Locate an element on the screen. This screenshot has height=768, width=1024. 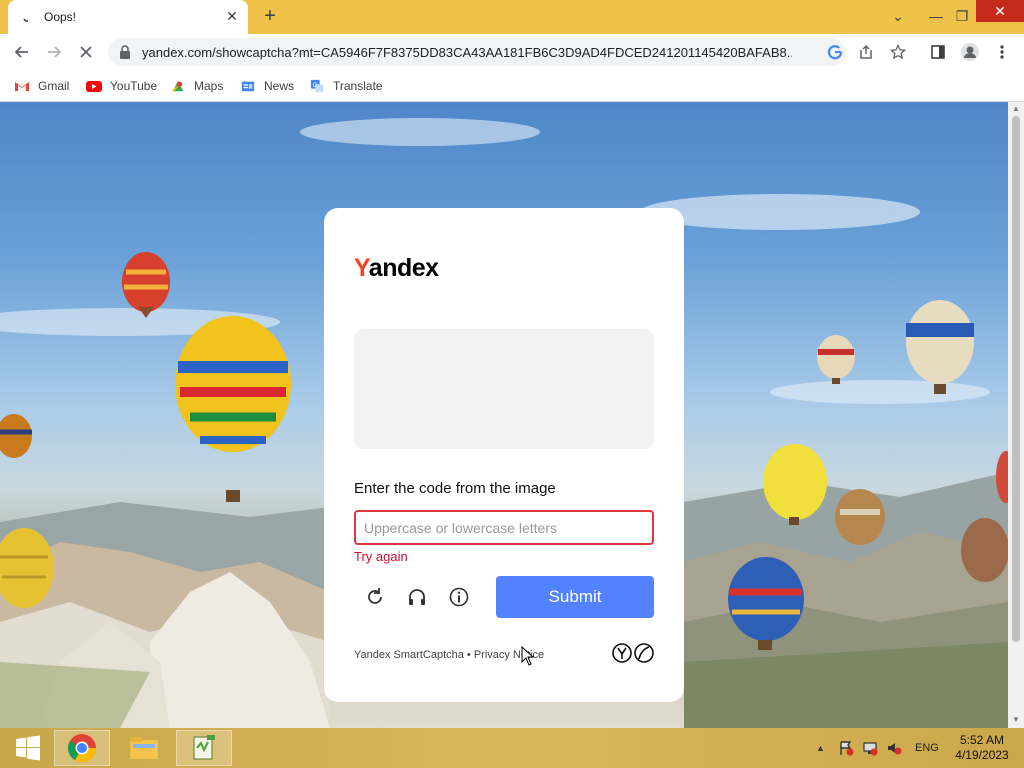
volume-muted-icon is located at coordinates (894, 748).